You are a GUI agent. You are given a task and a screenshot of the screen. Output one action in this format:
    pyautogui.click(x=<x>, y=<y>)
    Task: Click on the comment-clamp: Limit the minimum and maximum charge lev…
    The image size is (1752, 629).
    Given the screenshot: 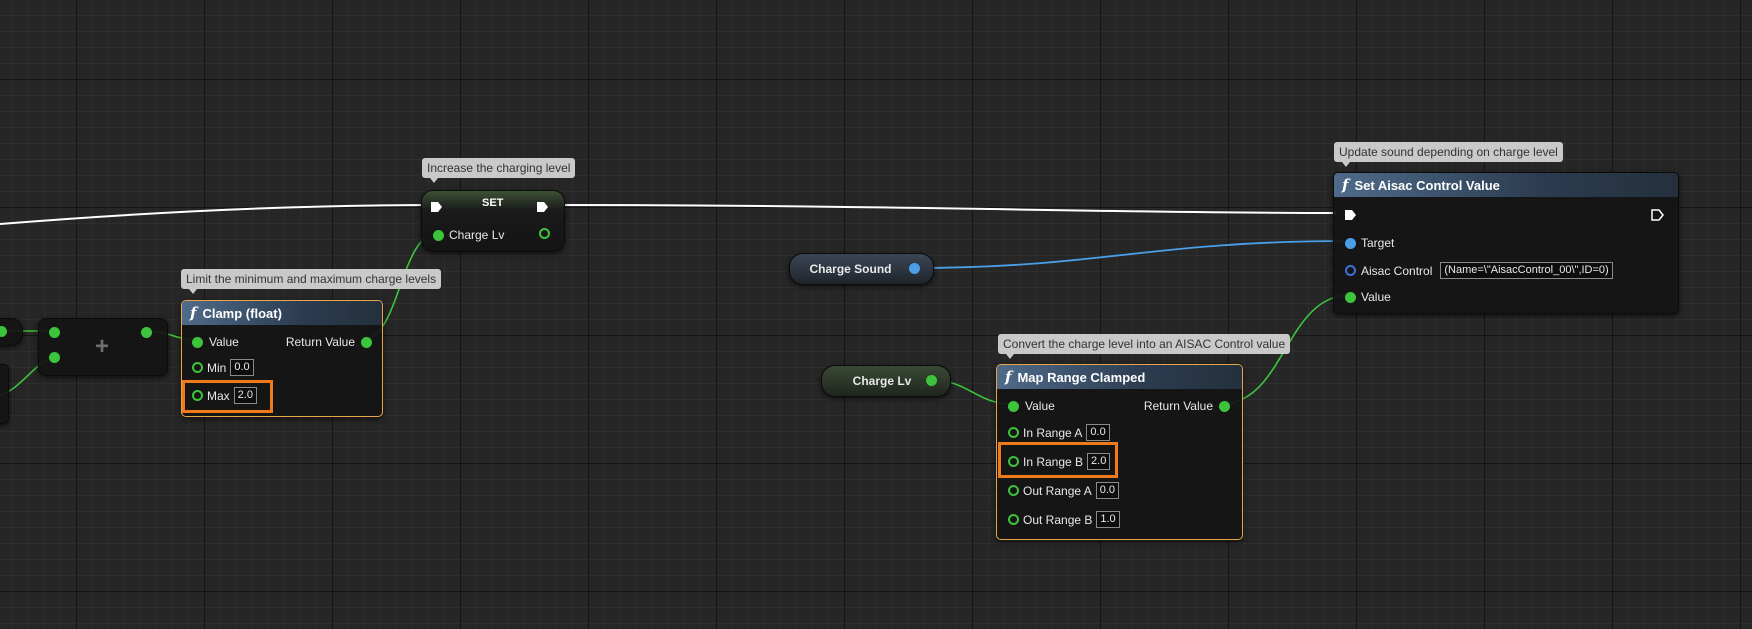 What is the action you would take?
    pyautogui.click(x=311, y=281)
    